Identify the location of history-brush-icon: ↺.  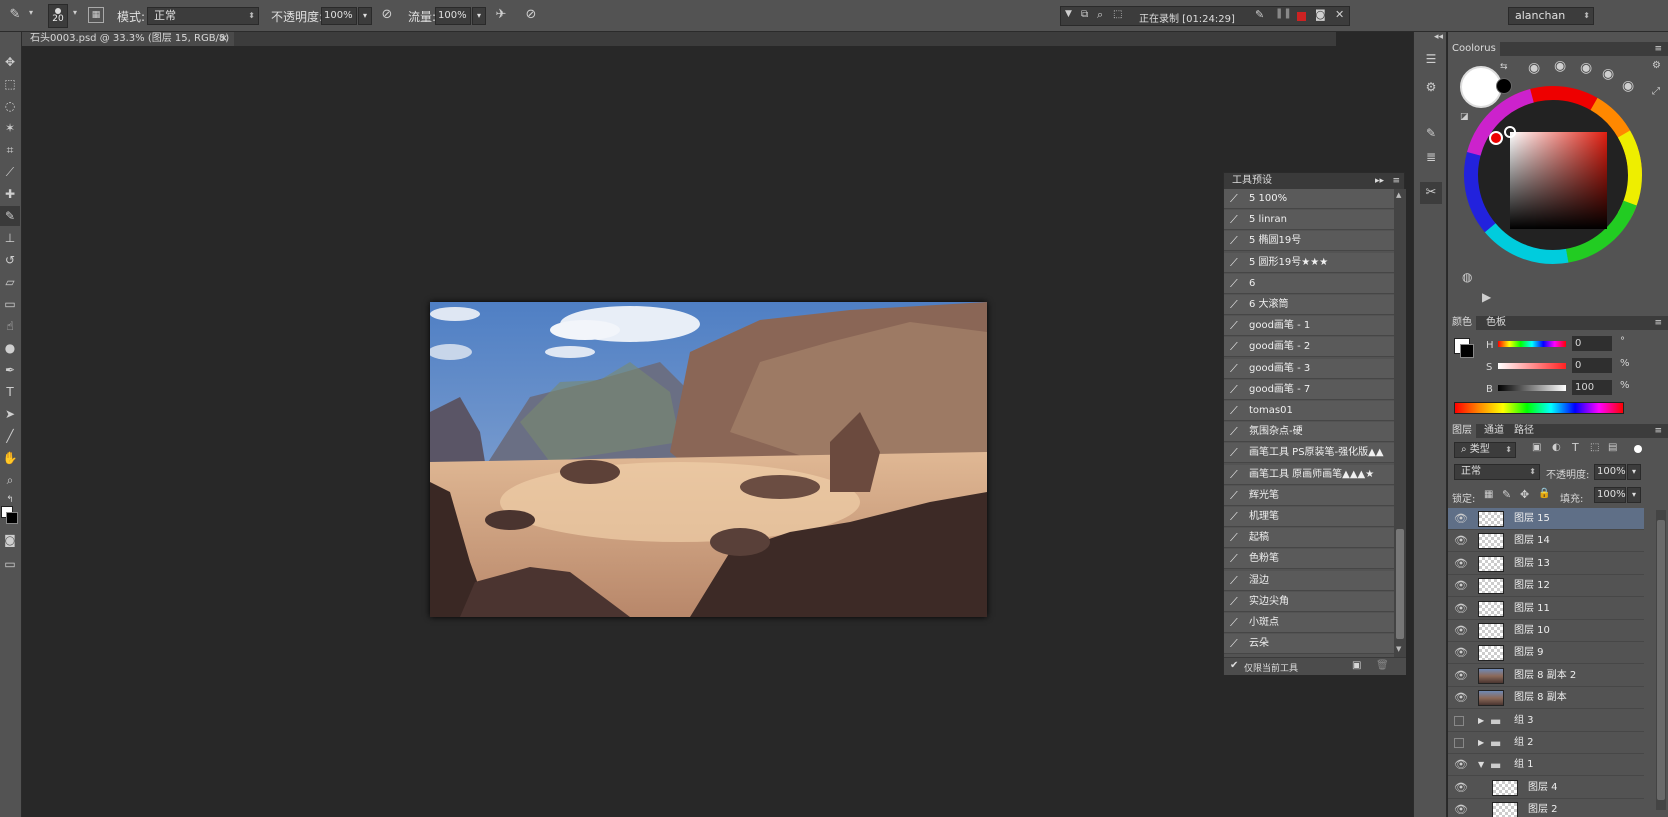
(10, 260).